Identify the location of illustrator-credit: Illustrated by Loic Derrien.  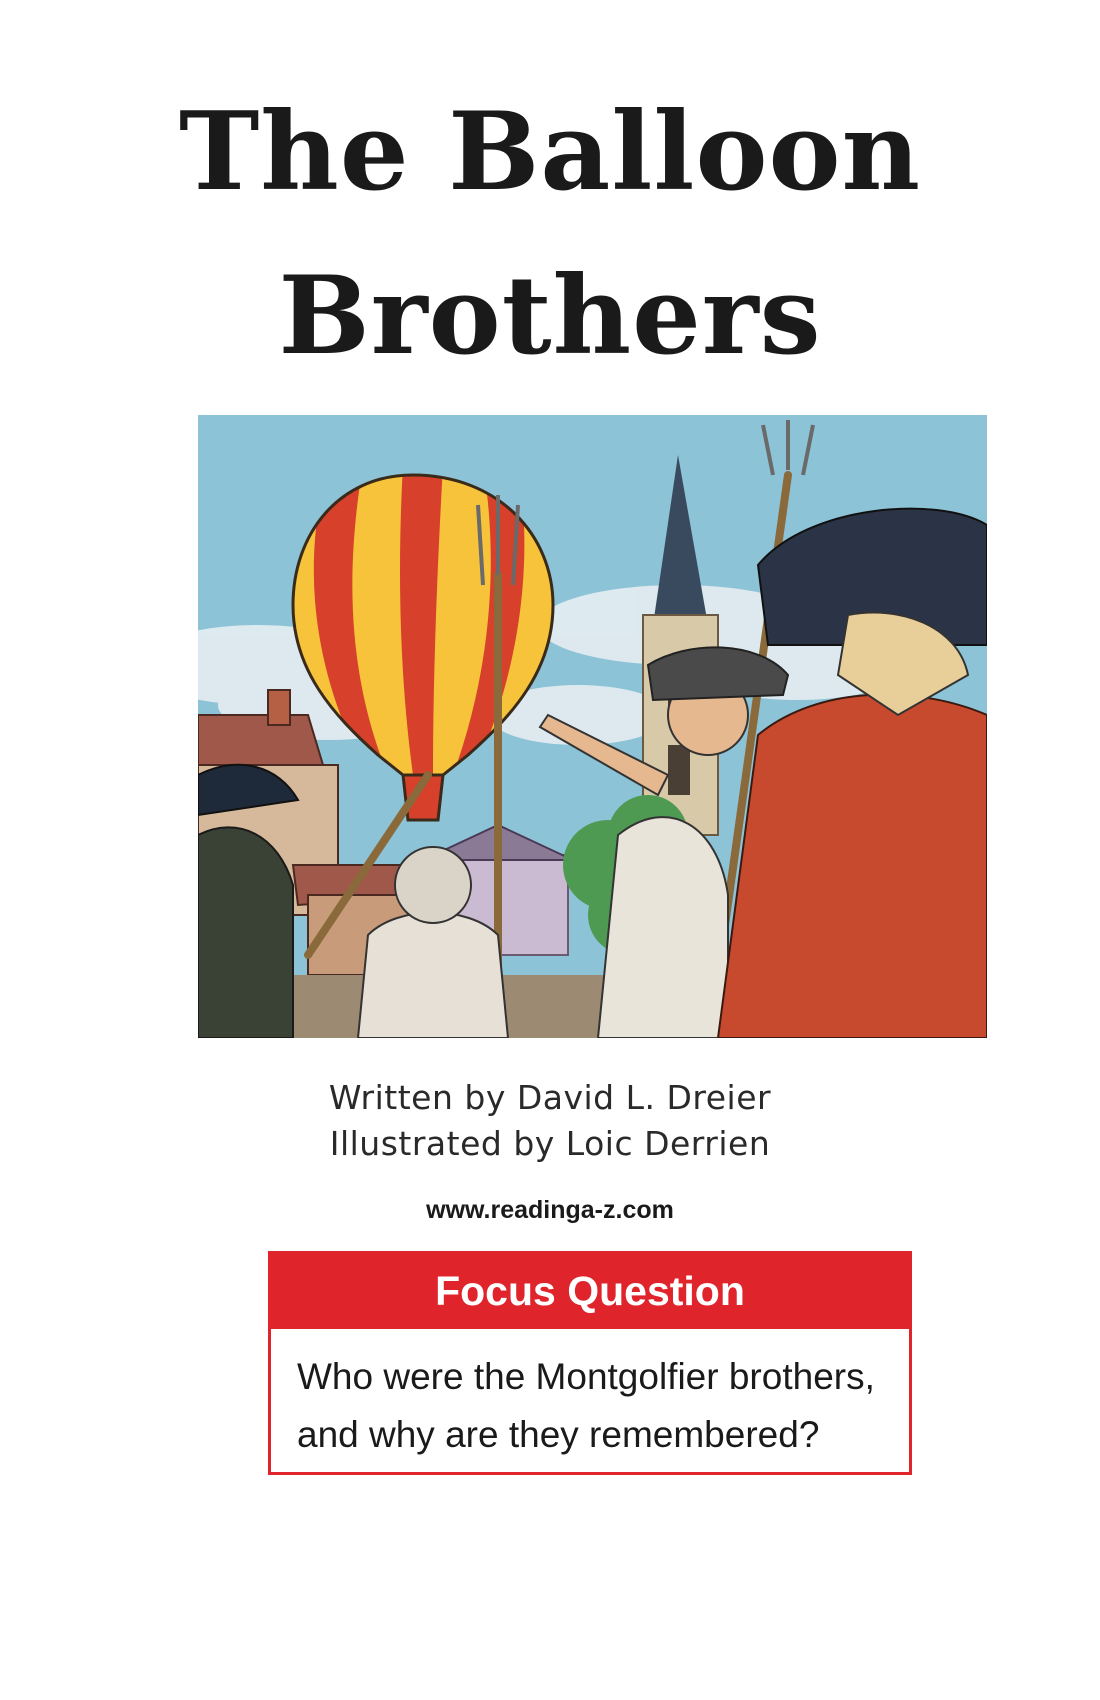
(550, 1143).